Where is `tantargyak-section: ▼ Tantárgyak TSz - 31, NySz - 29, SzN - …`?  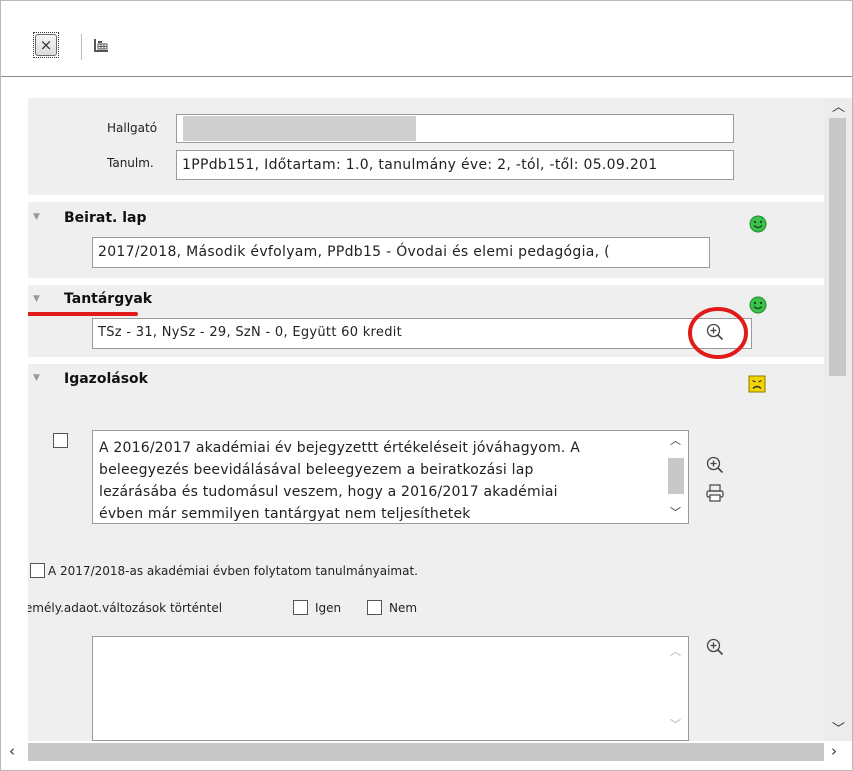 tantargyak-section: ▼ Tantárgyak TSz - 31, NySz - 29, SzN - … is located at coordinates (426, 322).